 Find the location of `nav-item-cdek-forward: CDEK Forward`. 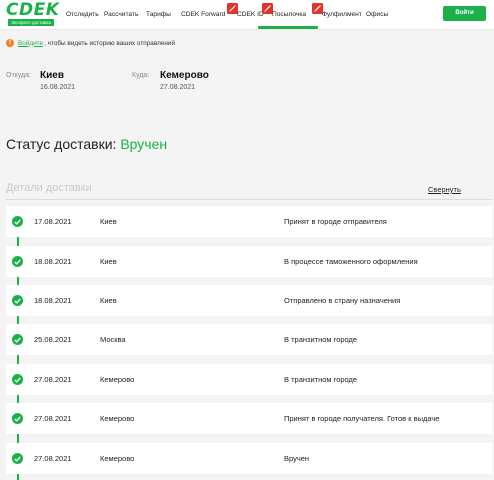

nav-item-cdek-forward: CDEK Forward is located at coordinates (203, 14).